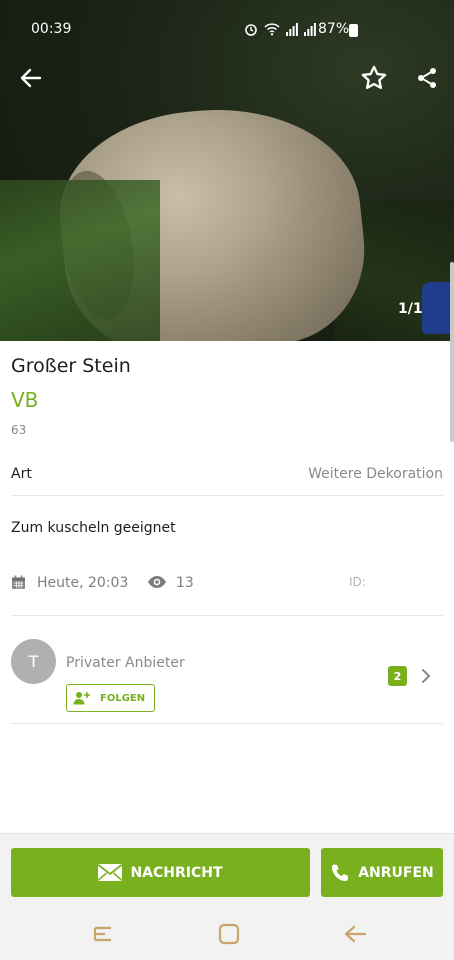 The image size is (454, 960). What do you see at coordinates (396, 872) in the screenshot?
I see `call-label: ANRUFEN` at bounding box center [396, 872].